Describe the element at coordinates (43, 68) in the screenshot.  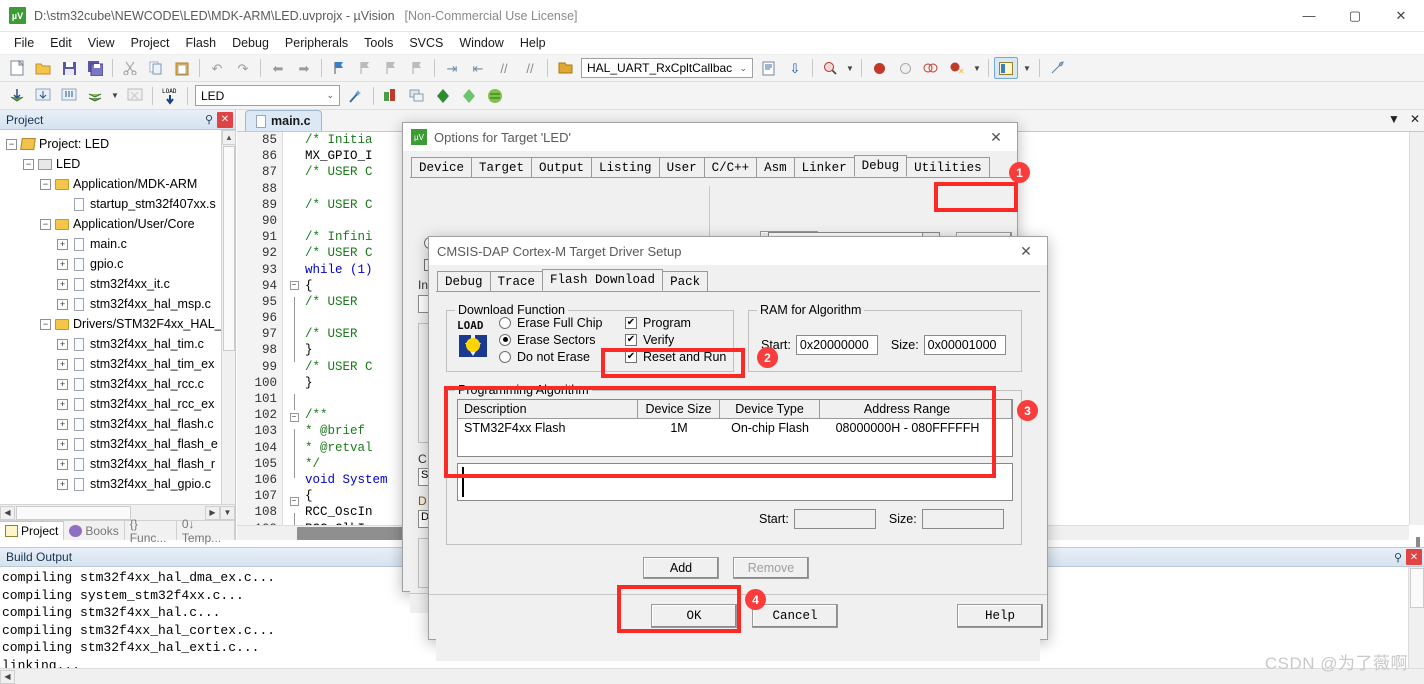
I see `open-file-icon` at that location.